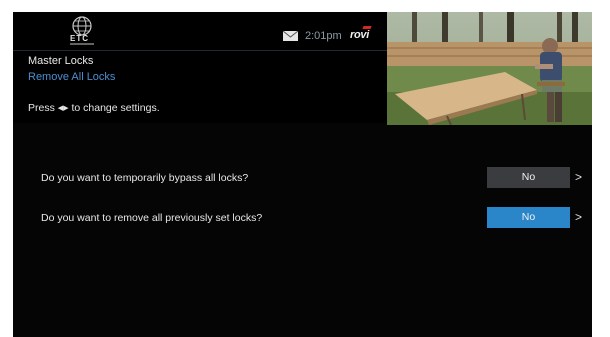  What do you see at coordinates (323, 36) in the screenshot?
I see `clock-time: 2:01pm` at bounding box center [323, 36].